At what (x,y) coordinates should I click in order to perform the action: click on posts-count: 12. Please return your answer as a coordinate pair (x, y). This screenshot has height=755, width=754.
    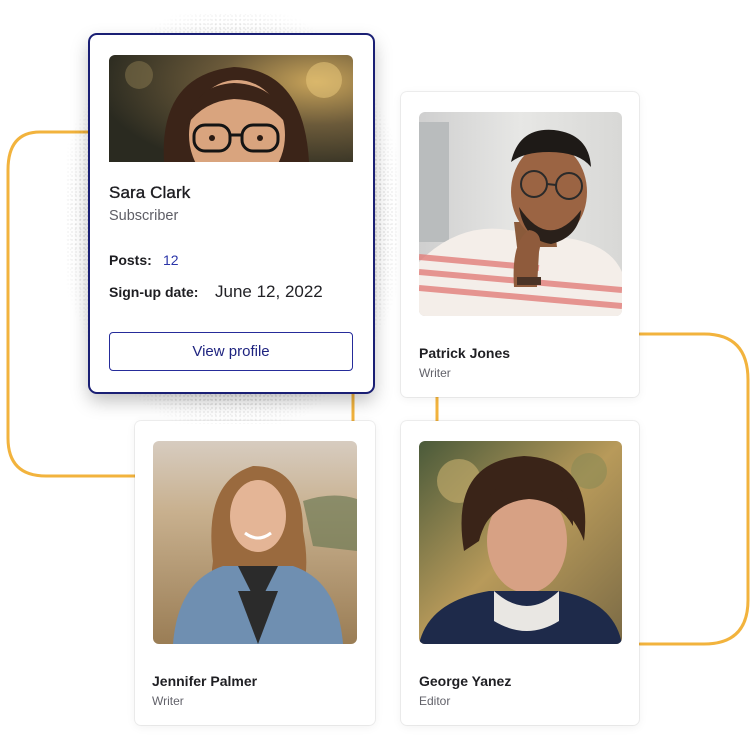
    Looking at the image, I should click on (171, 260).